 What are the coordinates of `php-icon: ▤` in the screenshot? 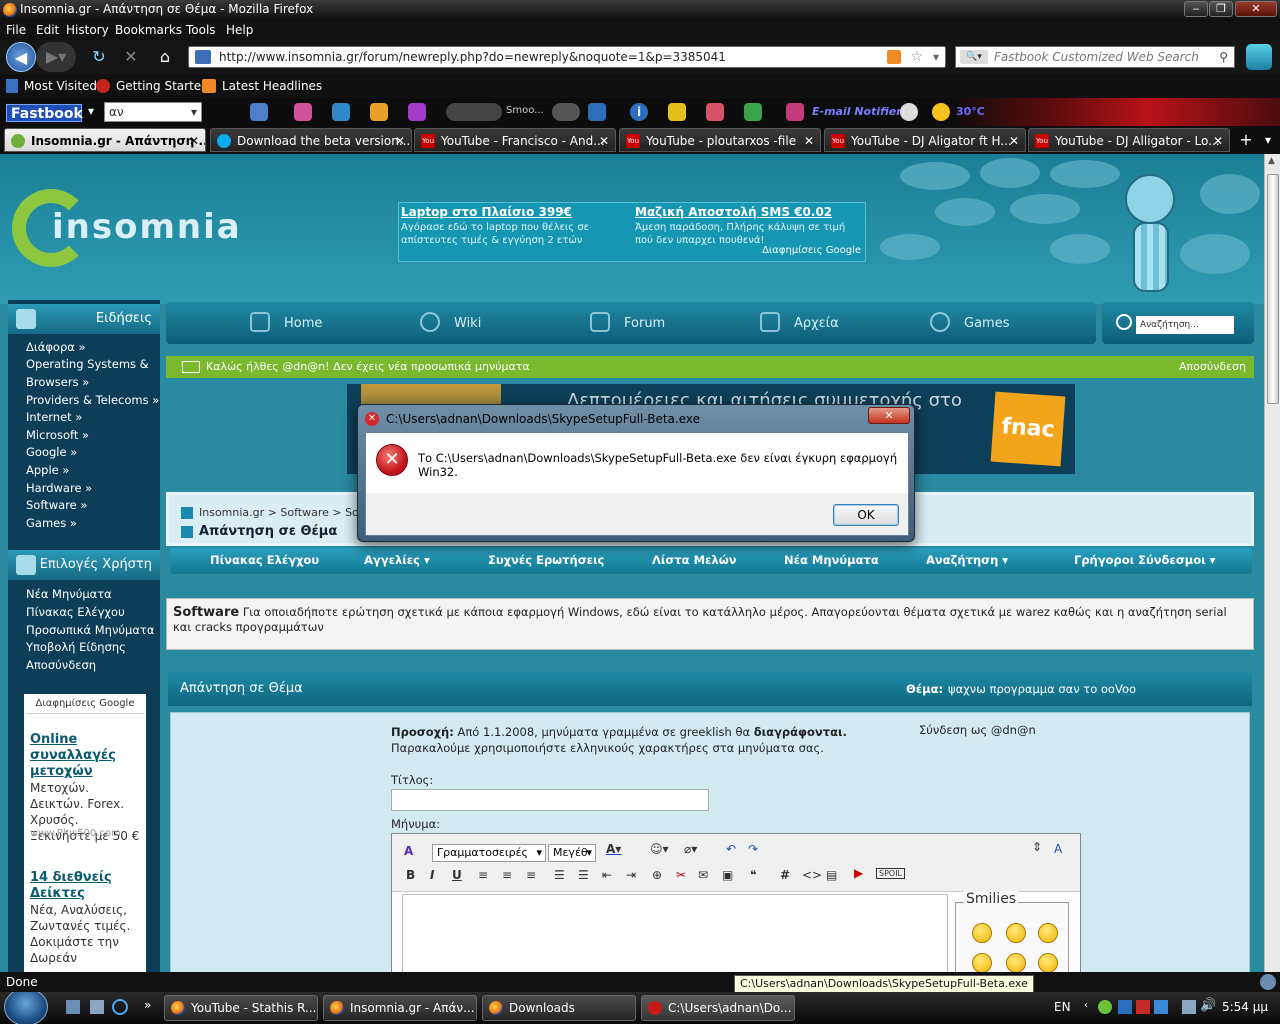 It's located at (831, 875).